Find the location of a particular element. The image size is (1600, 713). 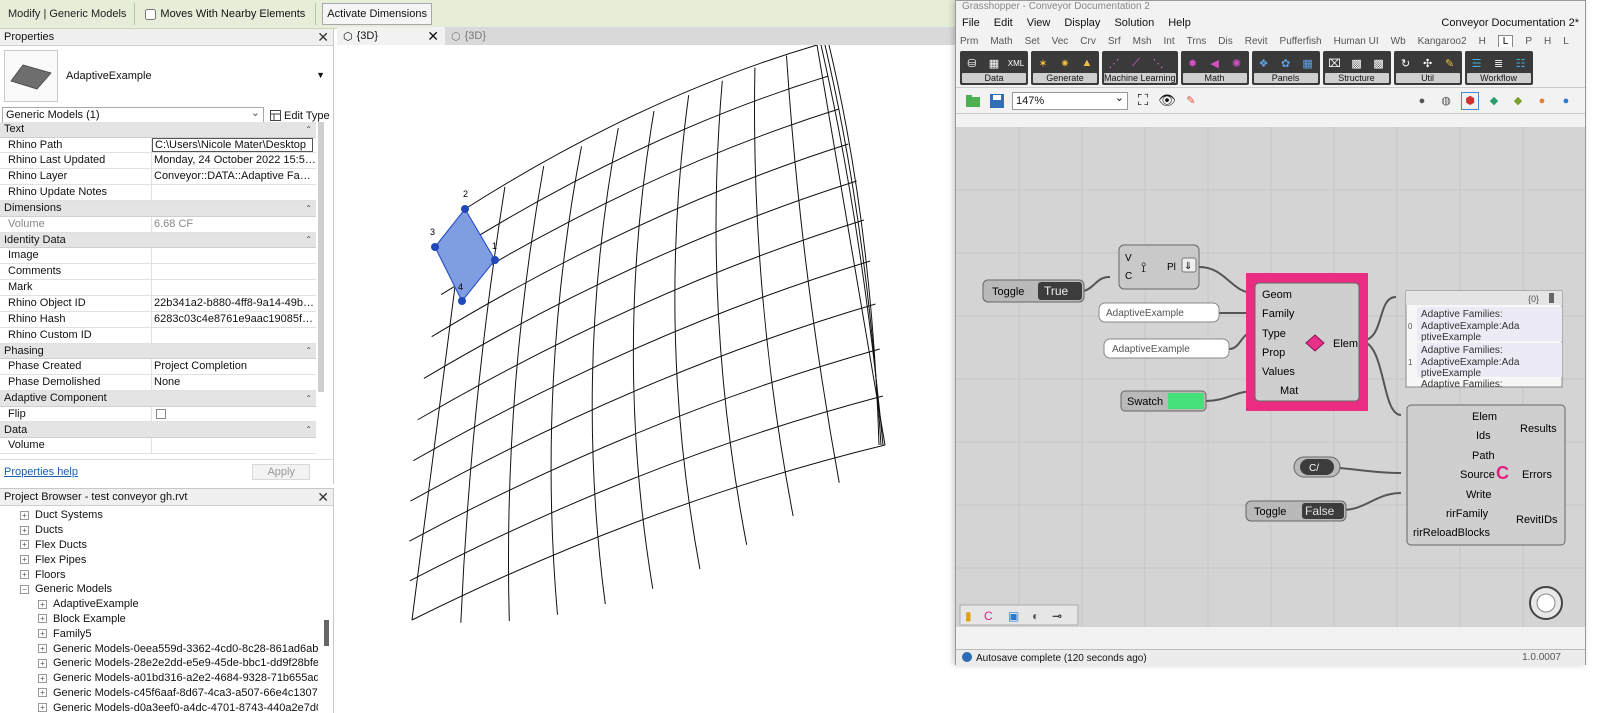

tab-p: P is located at coordinates (1528, 41).